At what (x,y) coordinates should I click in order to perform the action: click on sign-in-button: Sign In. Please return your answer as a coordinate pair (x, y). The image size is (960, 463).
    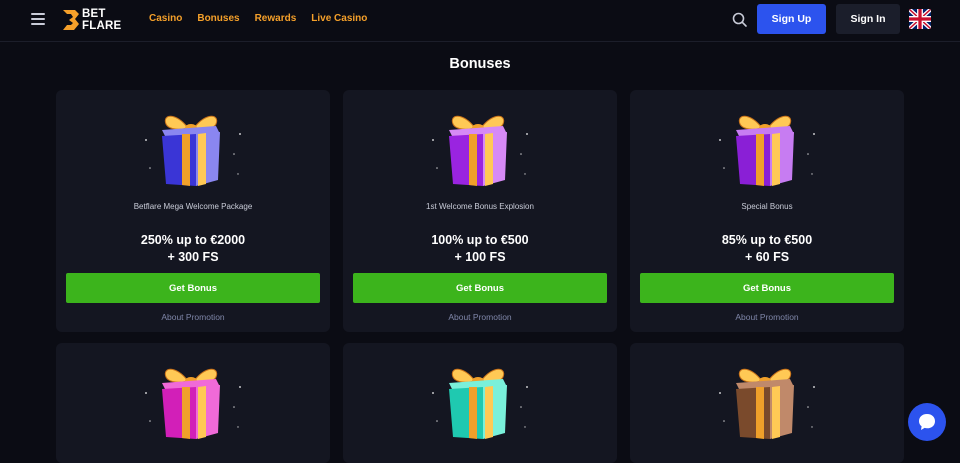
    Looking at the image, I should click on (868, 19).